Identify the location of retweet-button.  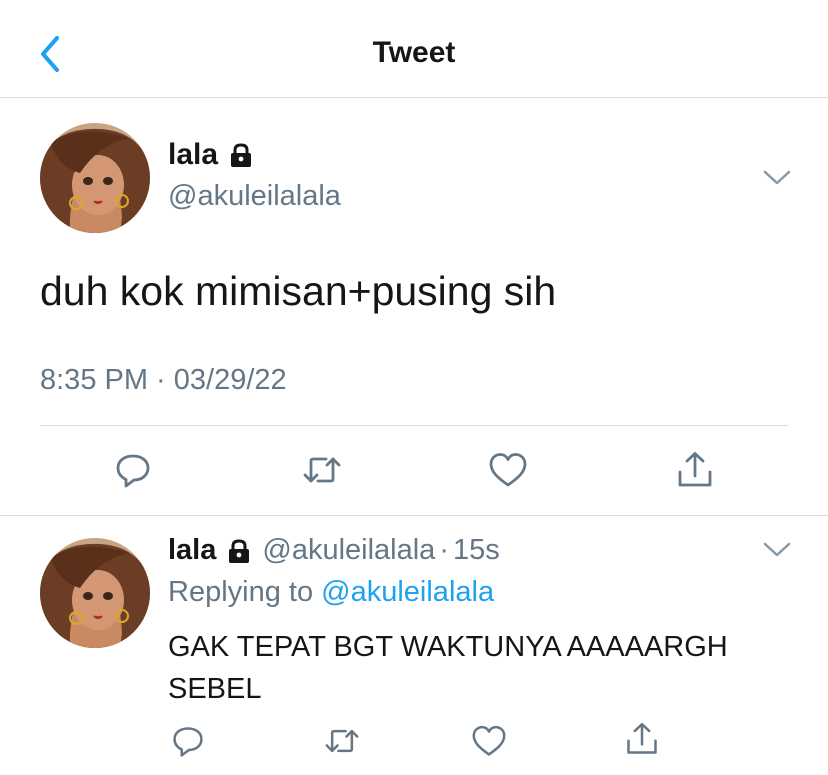
(322, 470).